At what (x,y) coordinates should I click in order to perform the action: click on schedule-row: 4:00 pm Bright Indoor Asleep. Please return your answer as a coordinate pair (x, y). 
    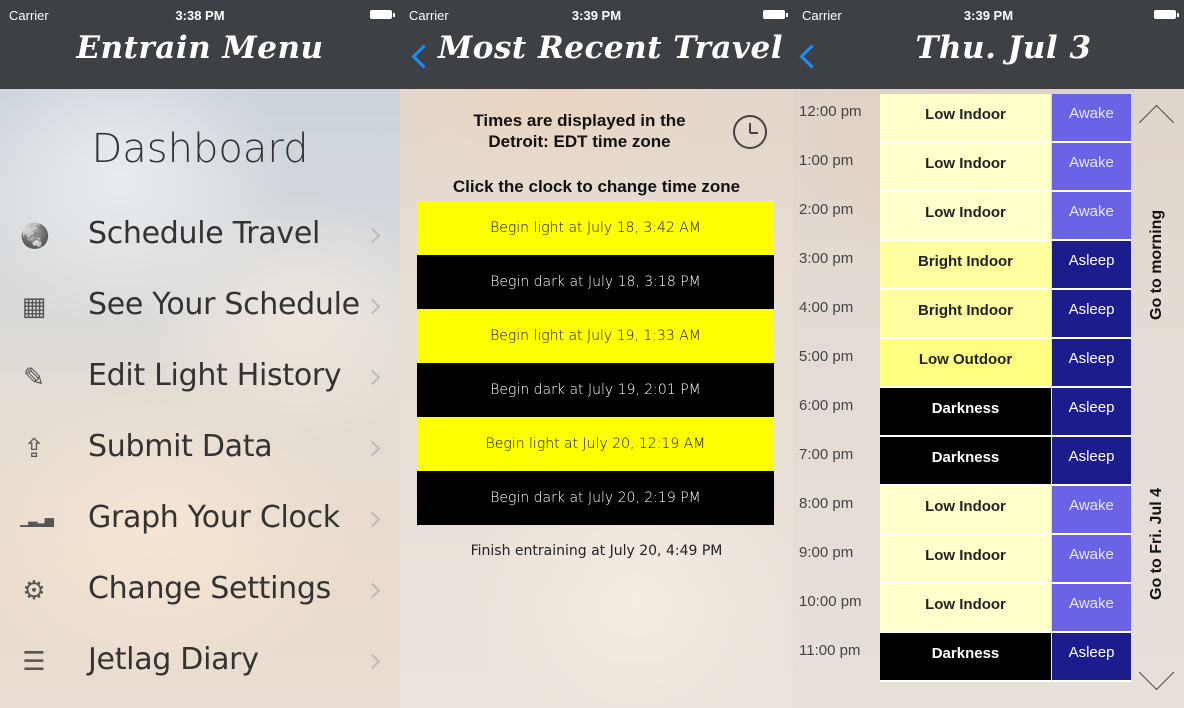
    Looking at the image, I should click on (988, 314).